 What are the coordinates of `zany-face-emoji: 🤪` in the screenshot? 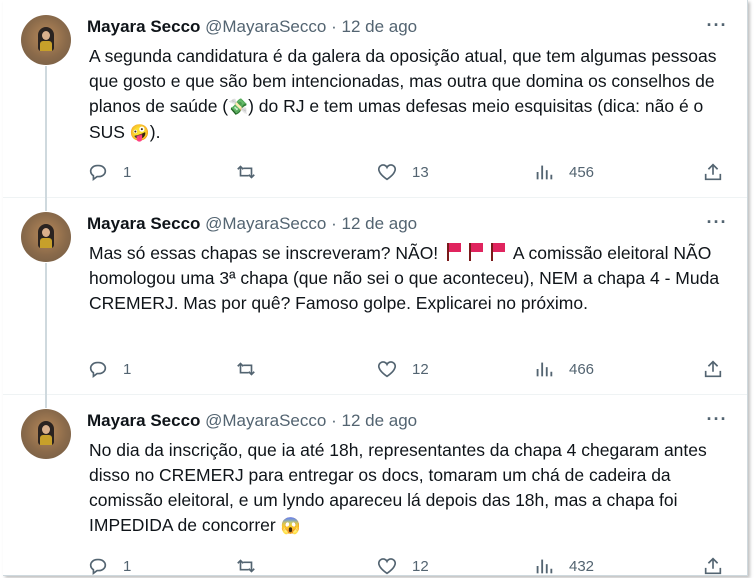 It's located at (139, 133).